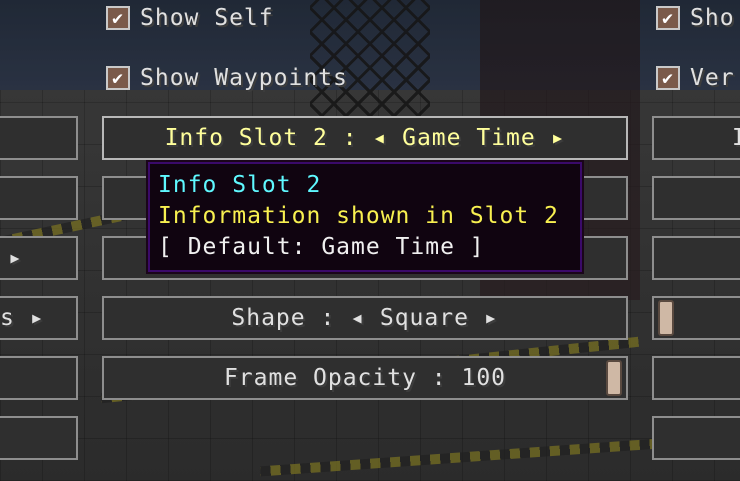 This screenshot has height=481, width=740. Describe the element at coordinates (668, 18) in the screenshot. I see `right-checkbox-1: ✔` at that location.